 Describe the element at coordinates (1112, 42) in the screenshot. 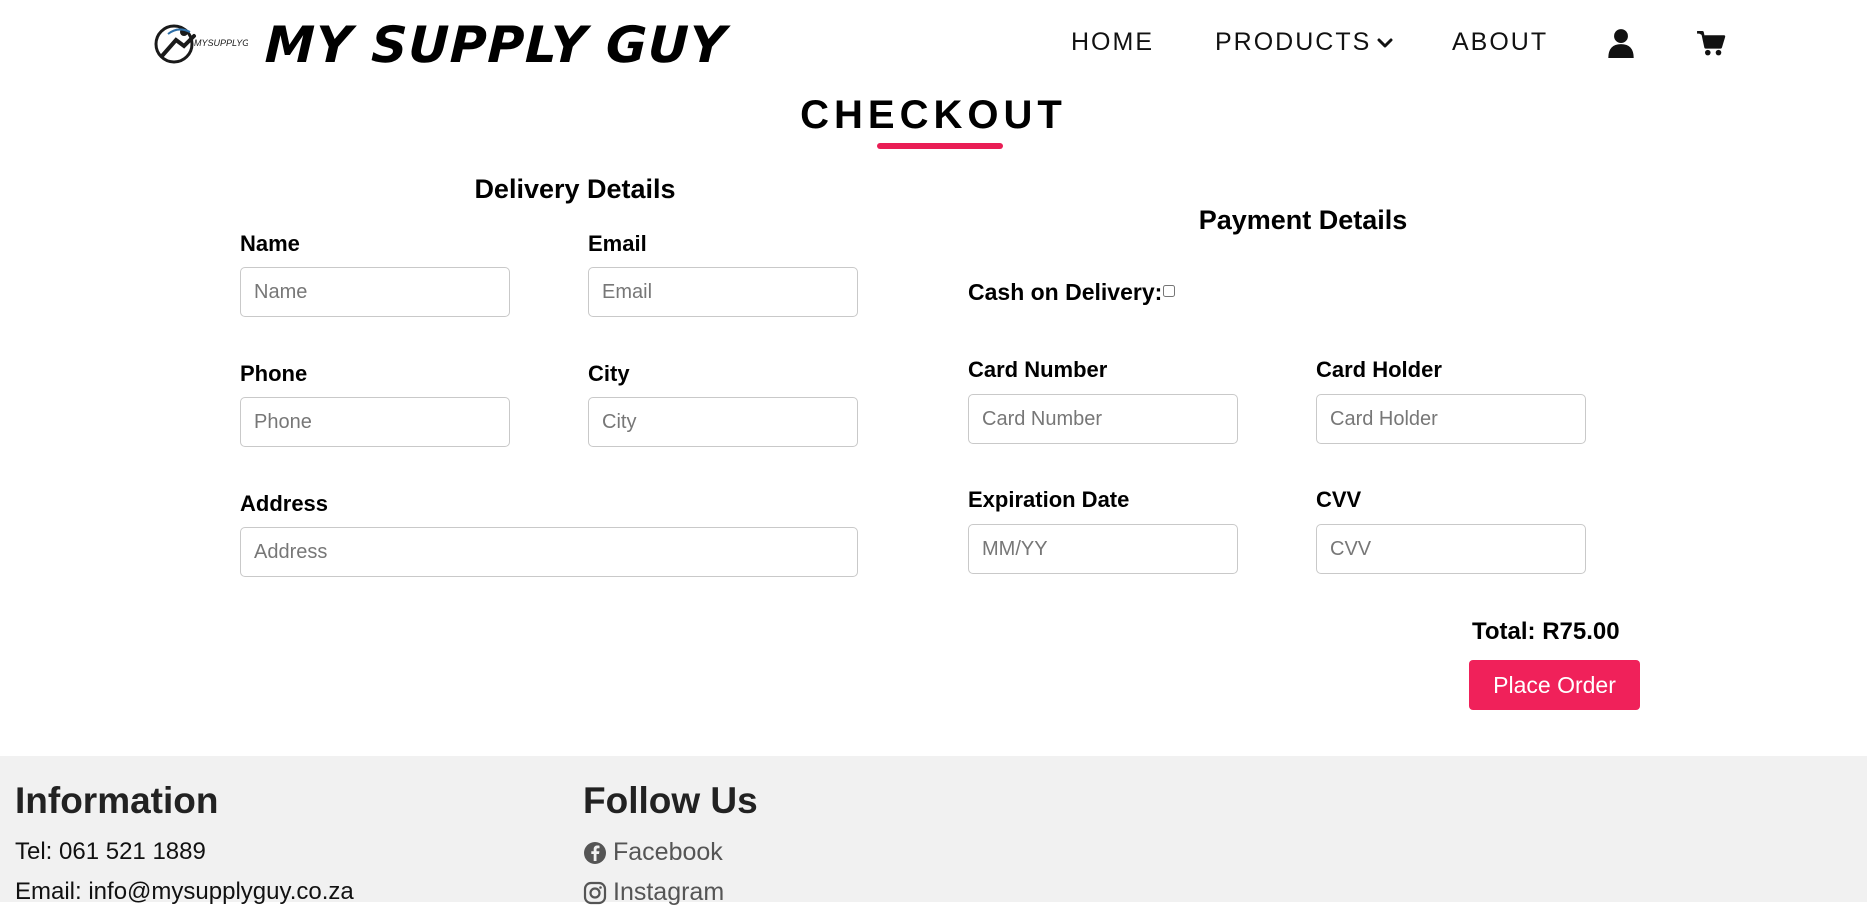

I see `nav-home: HOME` at that location.